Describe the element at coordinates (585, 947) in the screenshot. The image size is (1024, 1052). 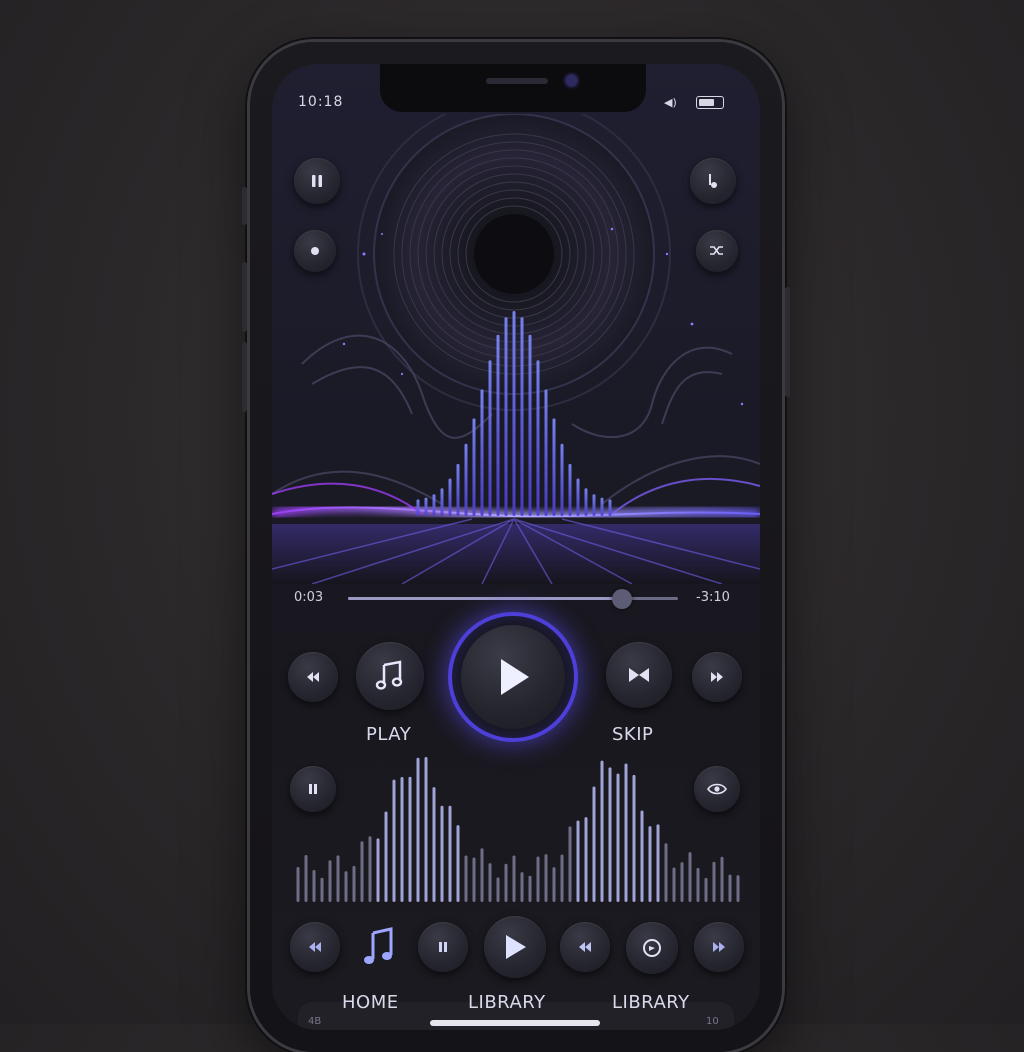
I see `nav-back-button` at that location.